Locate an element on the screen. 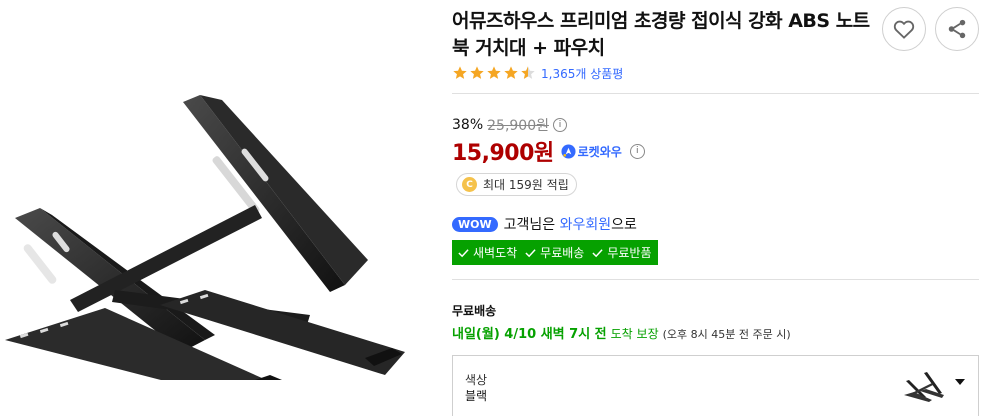 This screenshot has width=994, height=416. wow-suffix: 으로 is located at coordinates (624, 225).